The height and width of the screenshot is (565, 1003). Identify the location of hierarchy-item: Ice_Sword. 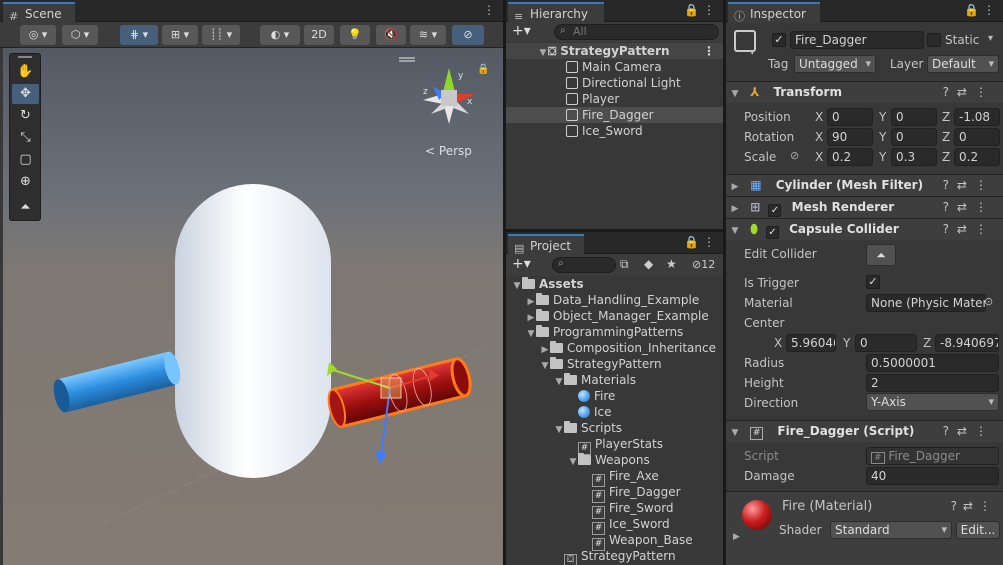
(614, 131).